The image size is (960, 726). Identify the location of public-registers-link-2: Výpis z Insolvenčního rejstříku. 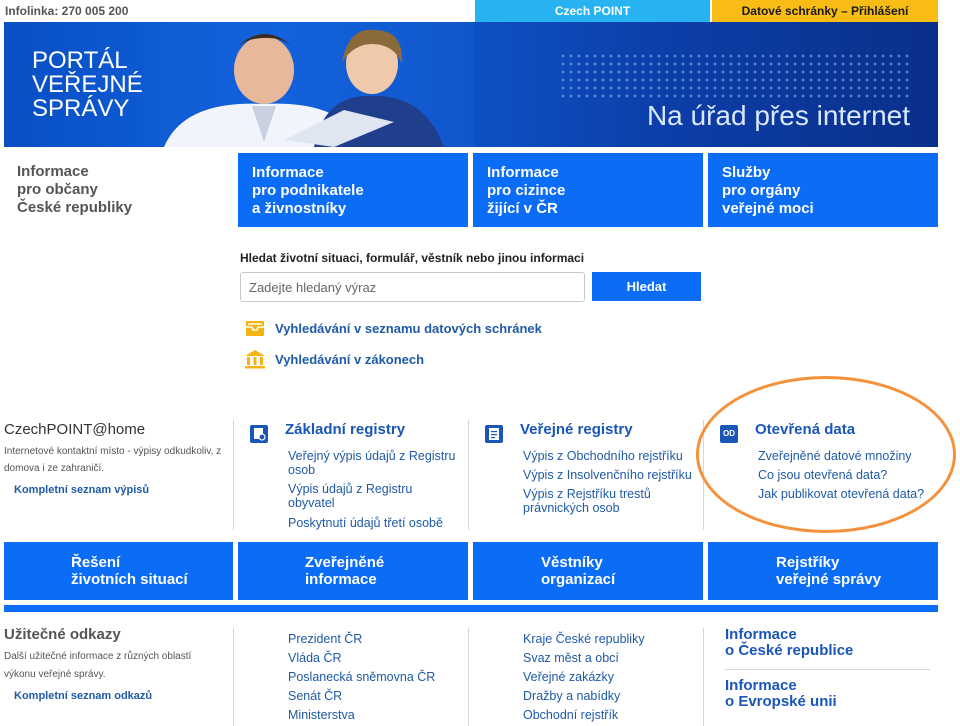
(612, 475).